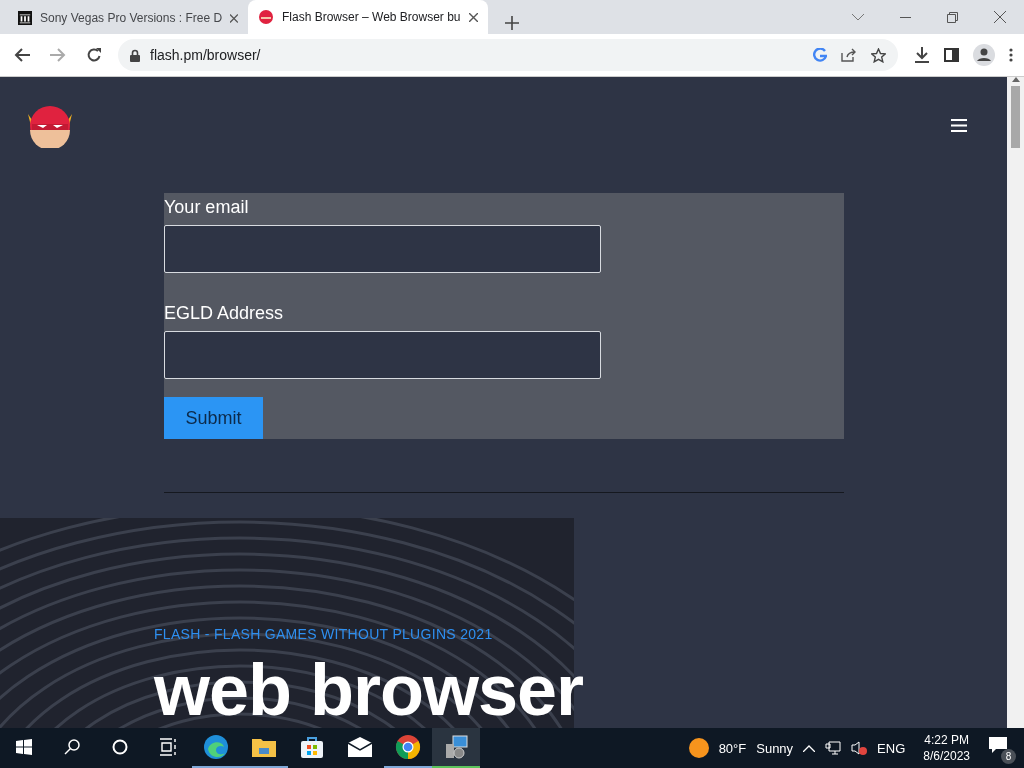  What do you see at coordinates (25, 18) in the screenshot?
I see `museum-icon` at bounding box center [25, 18].